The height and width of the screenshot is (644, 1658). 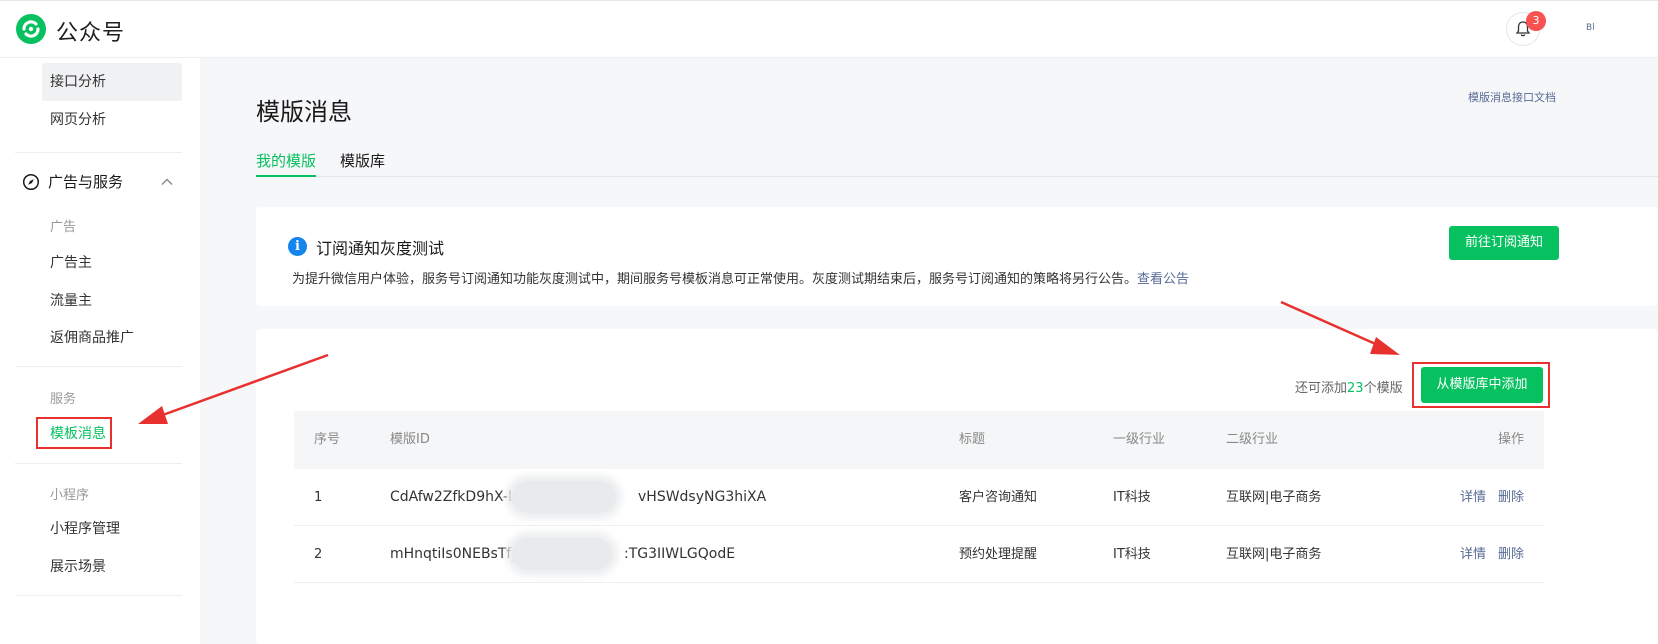 What do you see at coordinates (112, 301) in the screenshot?
I see `sidebar-item-traffic: 流量主` at bounding box center [112, 301].